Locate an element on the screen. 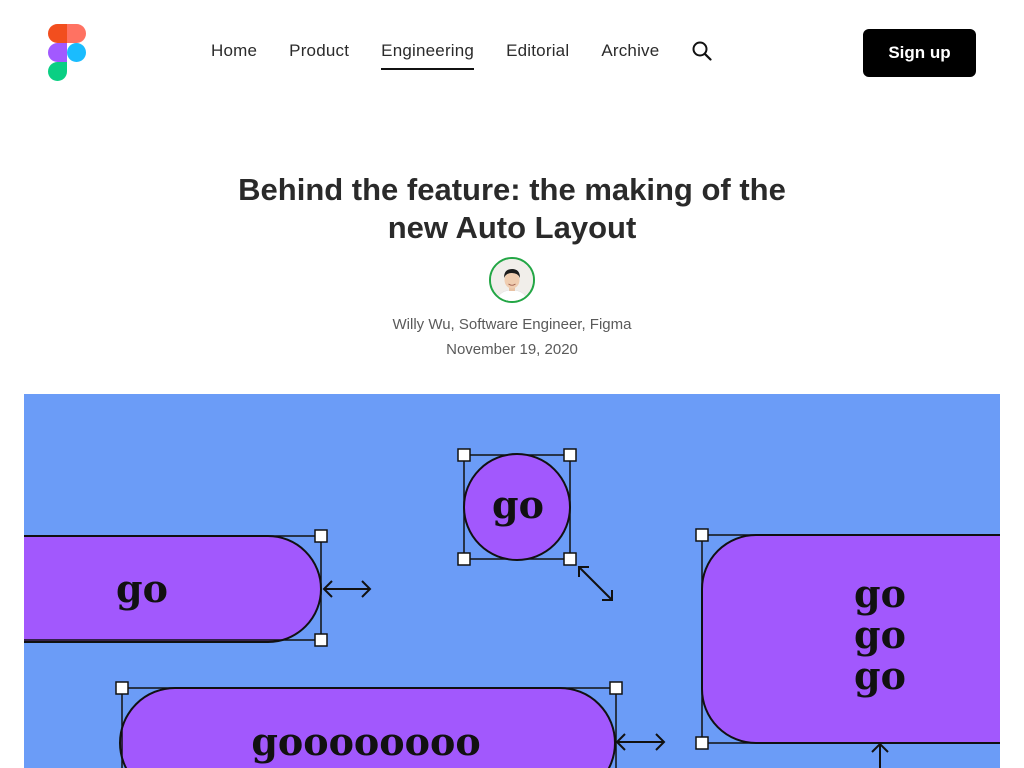  nav-archive: Archive is located at coordinates (630, 54).